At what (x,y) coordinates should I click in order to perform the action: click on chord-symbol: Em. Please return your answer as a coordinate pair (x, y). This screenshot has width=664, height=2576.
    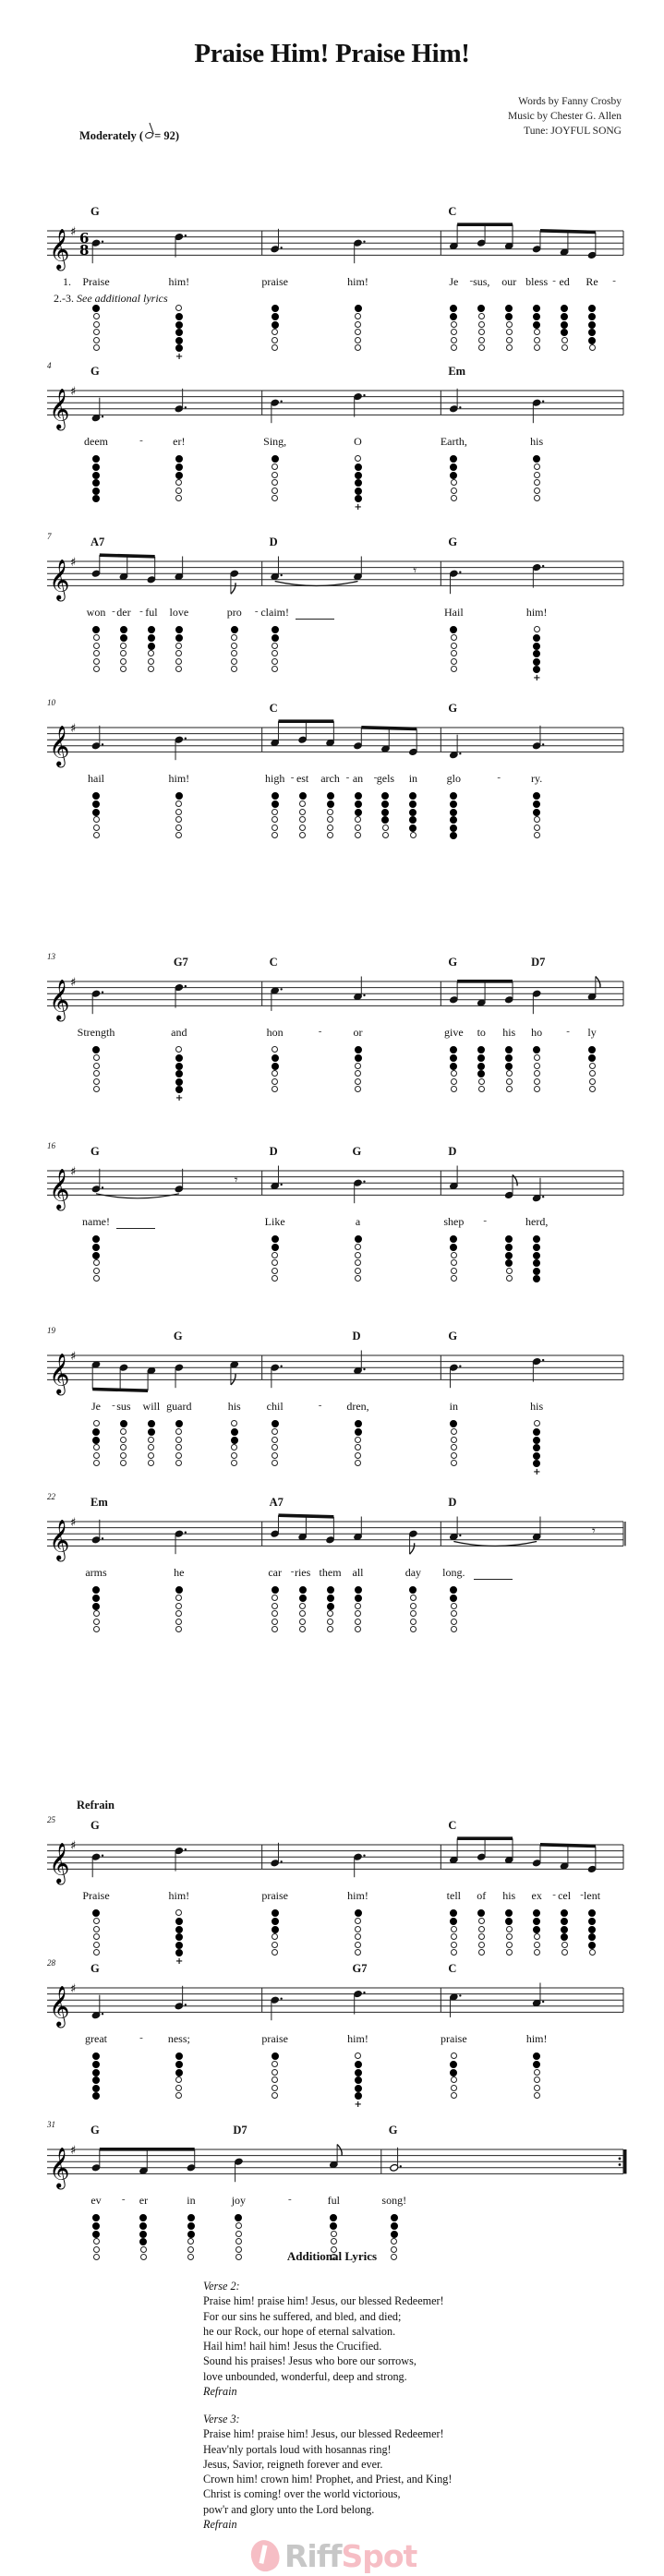
    Looking at the image, I should click on (99, 1502).